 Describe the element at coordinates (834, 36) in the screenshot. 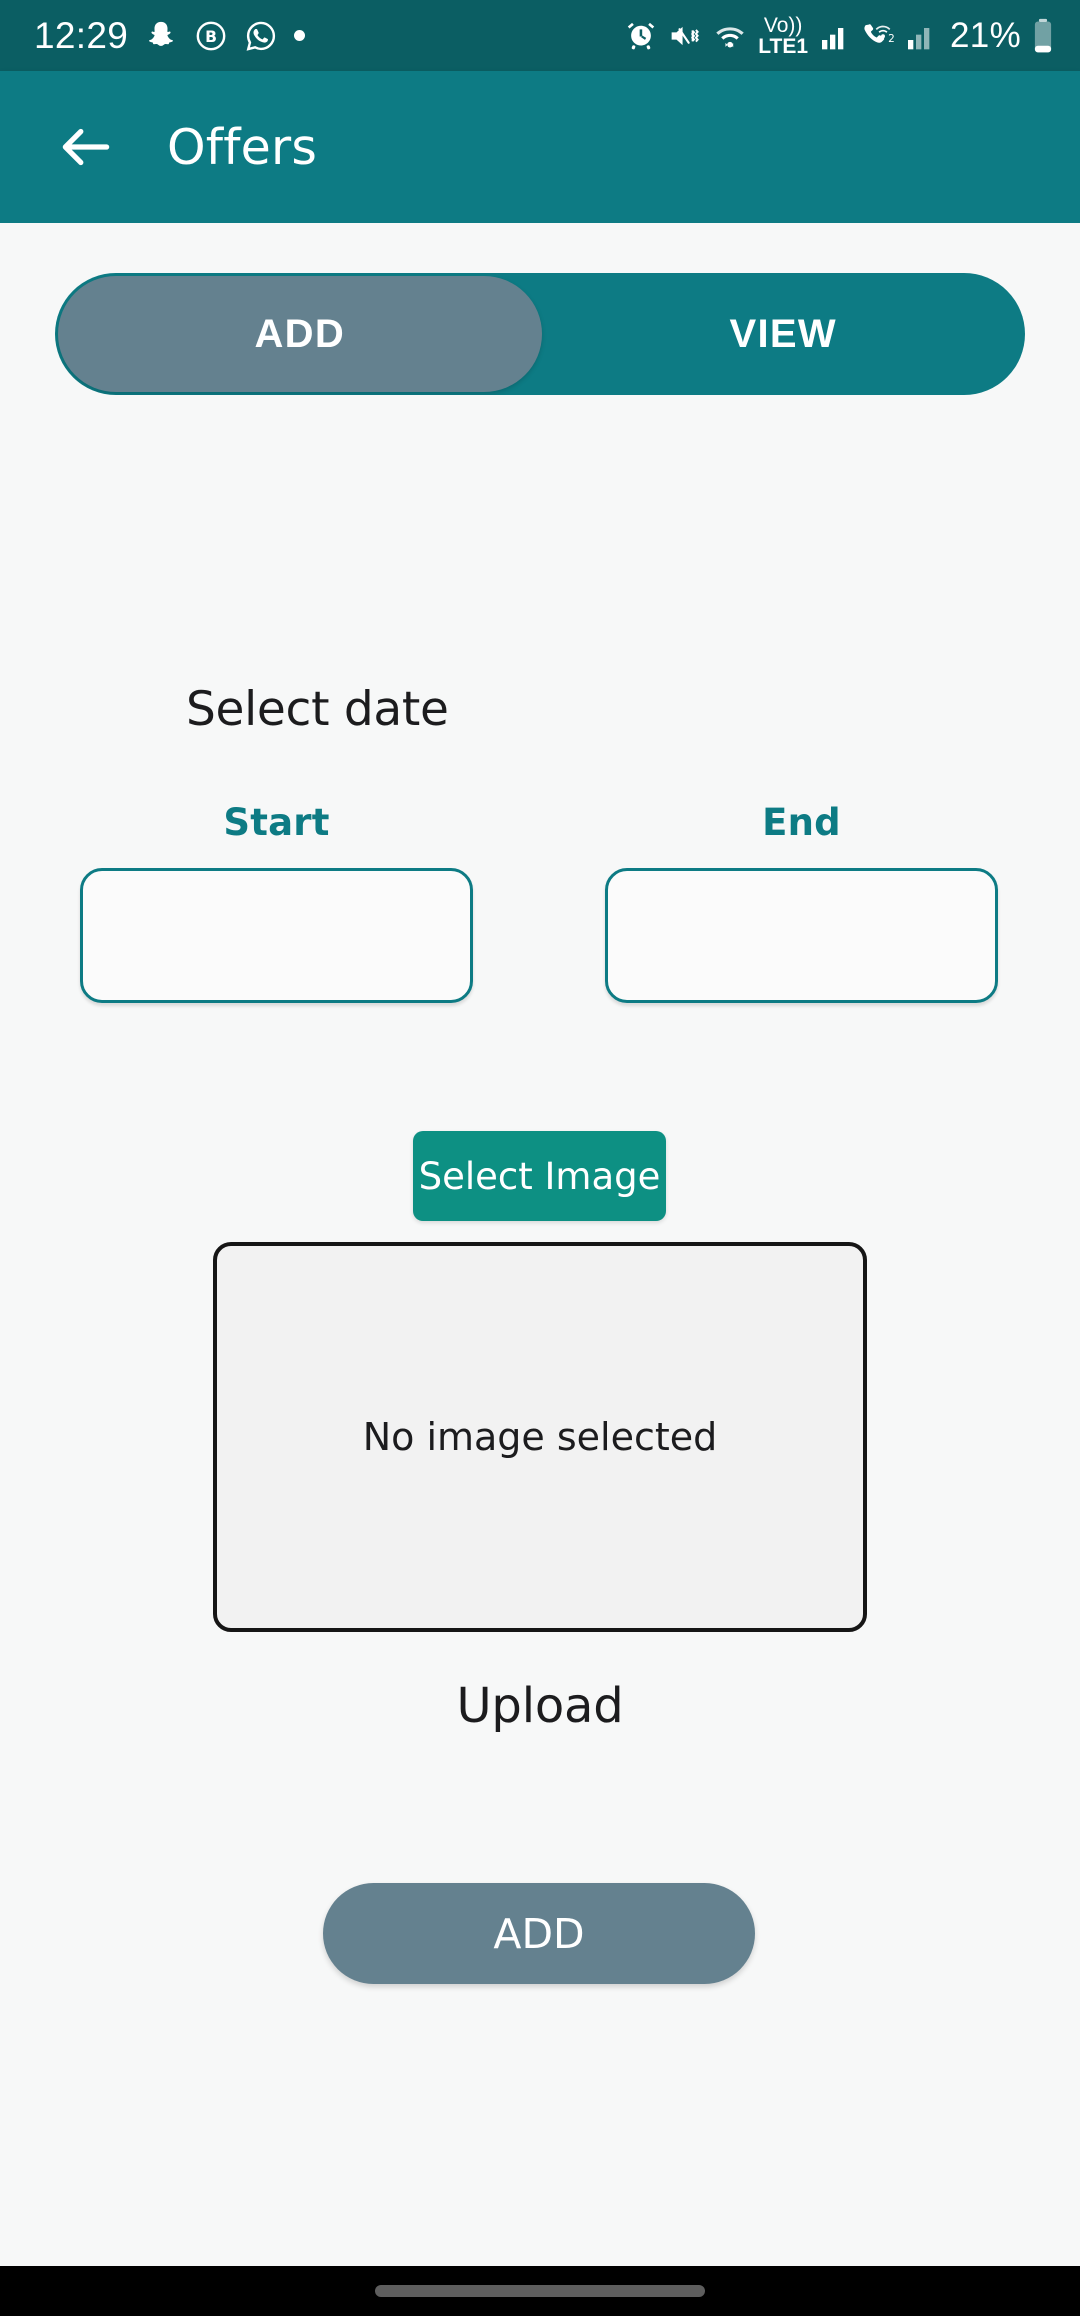

I see `signal-bars-icon` at that location.